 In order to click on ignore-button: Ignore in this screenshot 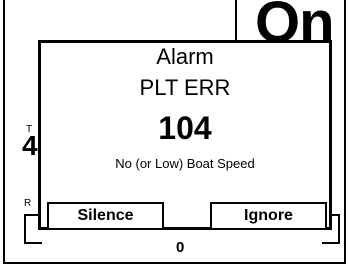, I will do `click(268, 216)`.